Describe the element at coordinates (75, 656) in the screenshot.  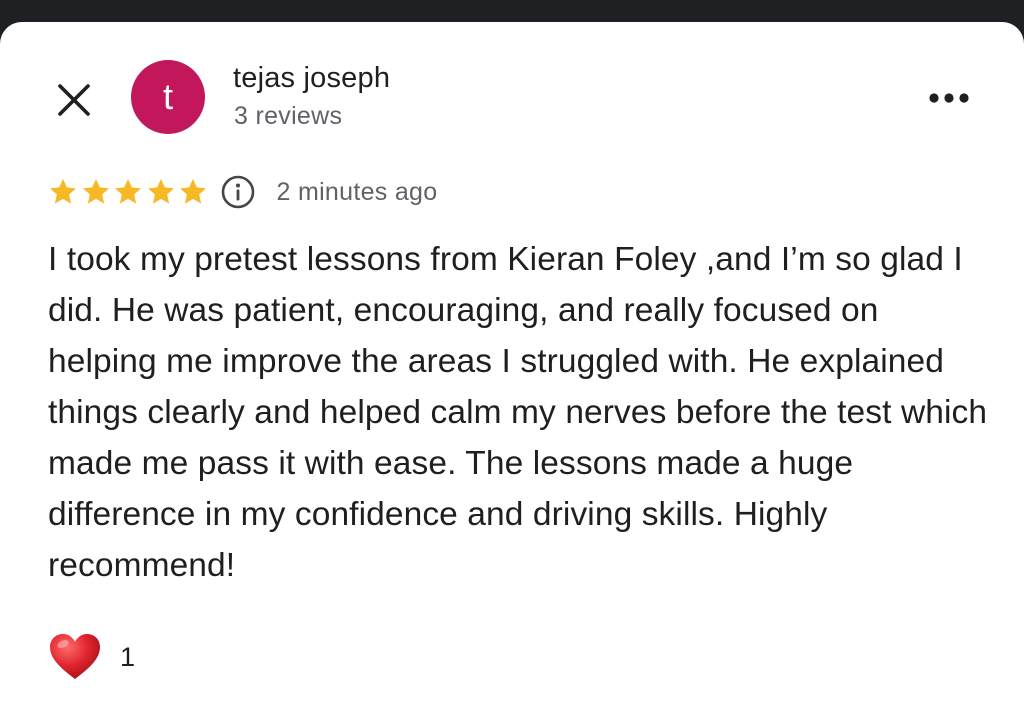
I see `heart-icon` at that location.